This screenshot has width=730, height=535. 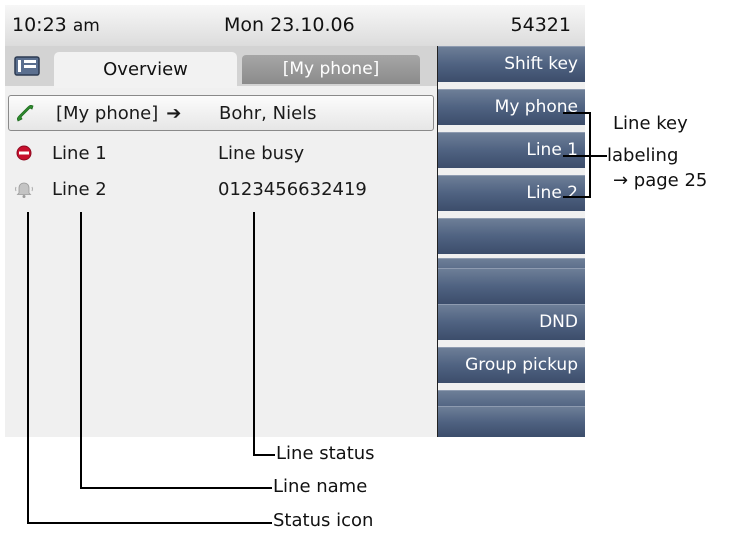 I want to click on line-status: Bohr, Niels, so click(x=268, y=113).